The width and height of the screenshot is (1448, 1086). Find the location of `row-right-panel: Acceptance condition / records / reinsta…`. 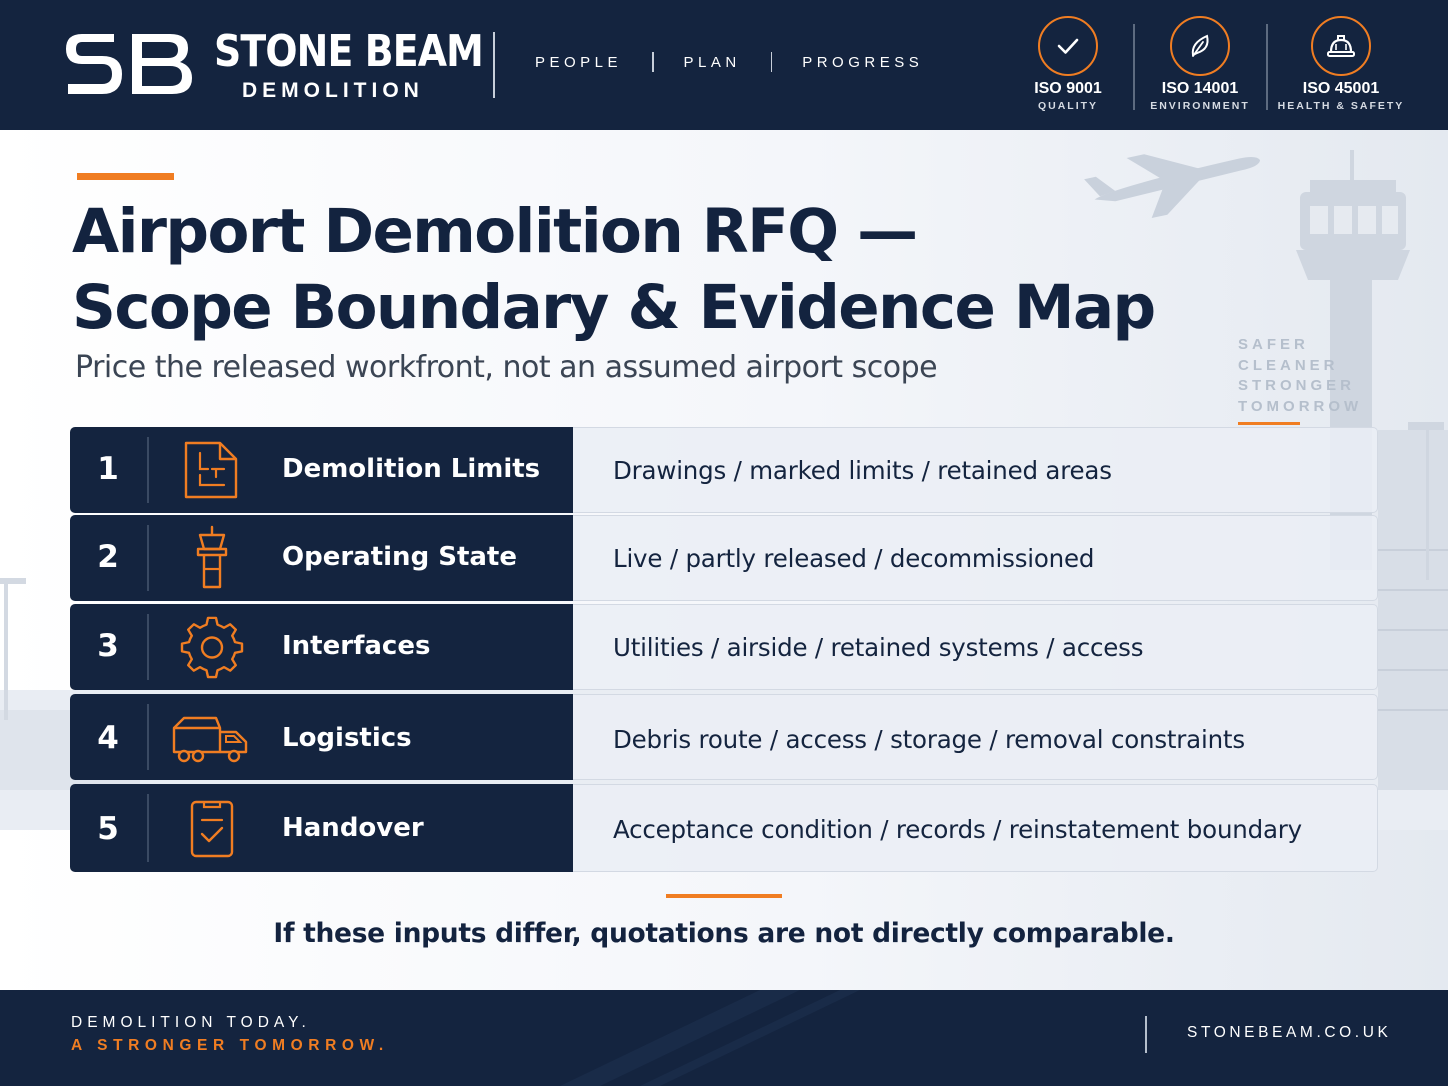

row-right-panel: Acceptance condition / records / reinsta… is located at coordinates (975, 828).